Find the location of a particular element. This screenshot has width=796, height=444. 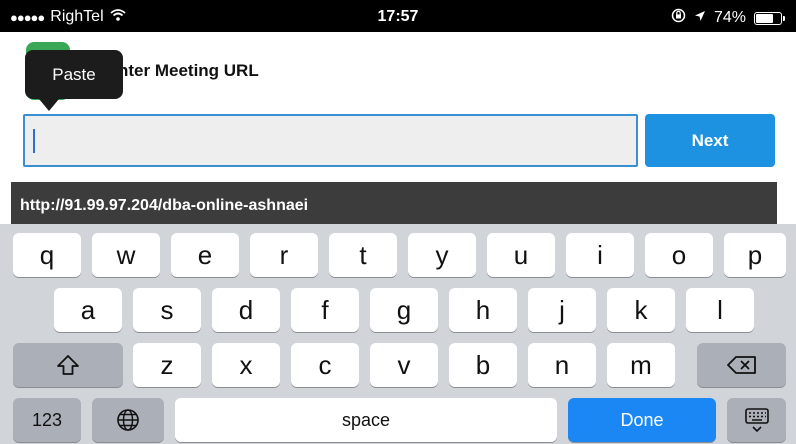

key-b: b is located at coordinates (483, 365).